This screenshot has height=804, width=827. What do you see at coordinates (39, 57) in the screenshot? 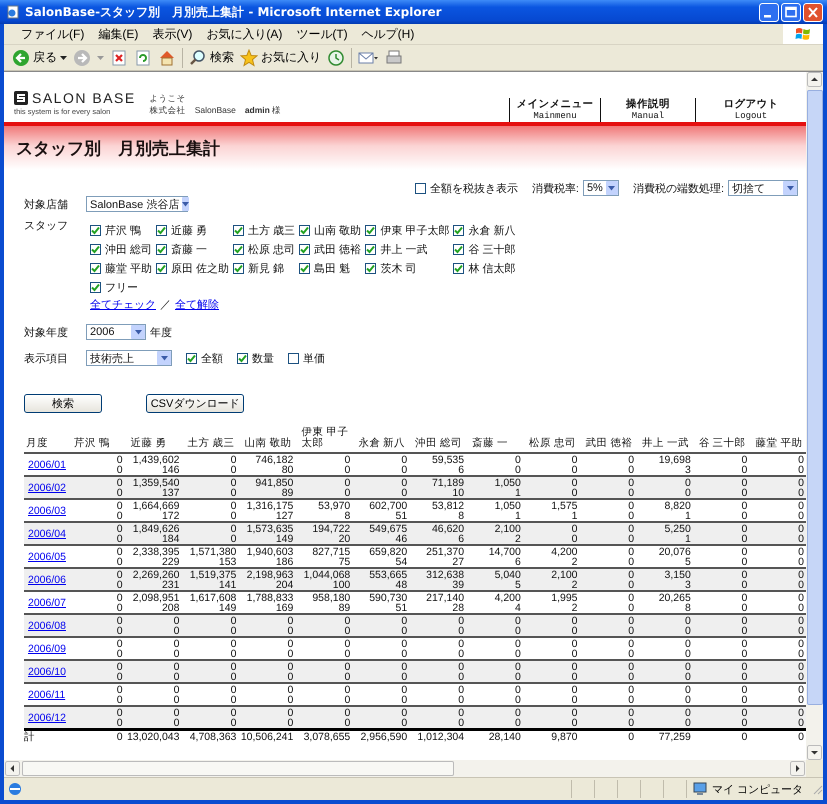
I see `toolbar-button: 戻る` at bounding box center [39, 57].